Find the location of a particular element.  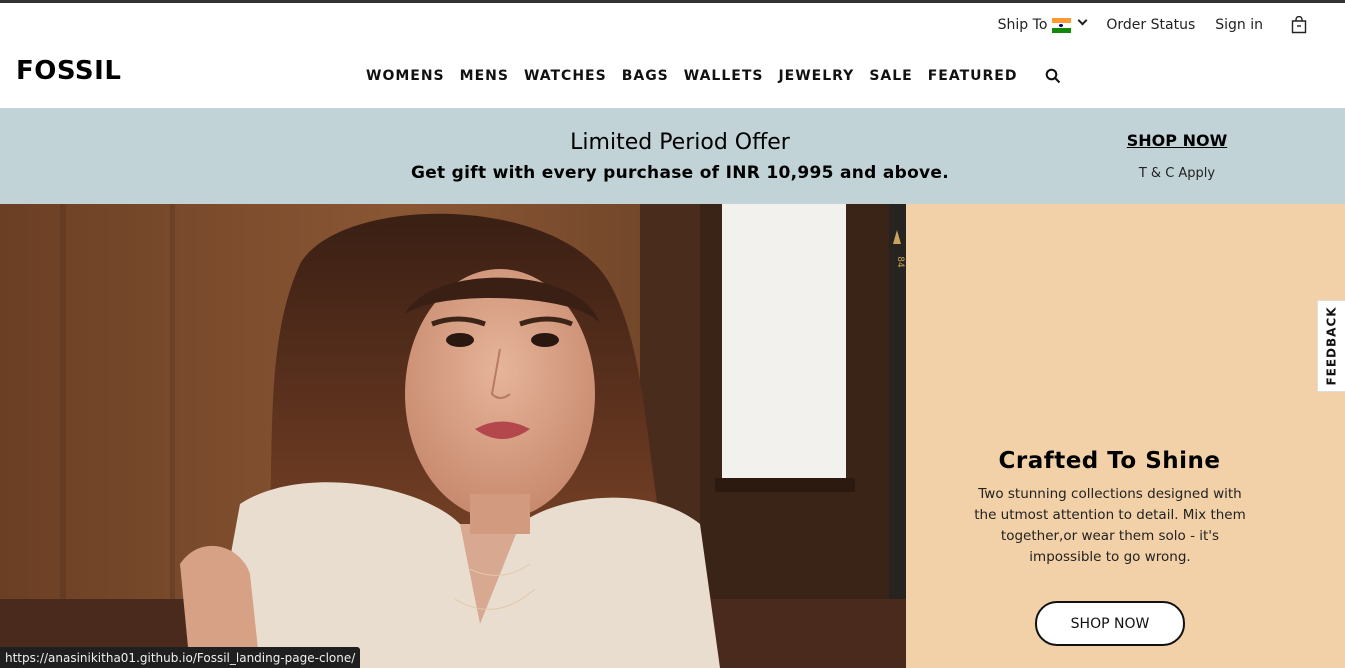

hero-title: Crafted To Shine is located at coordinates (1109, 461).